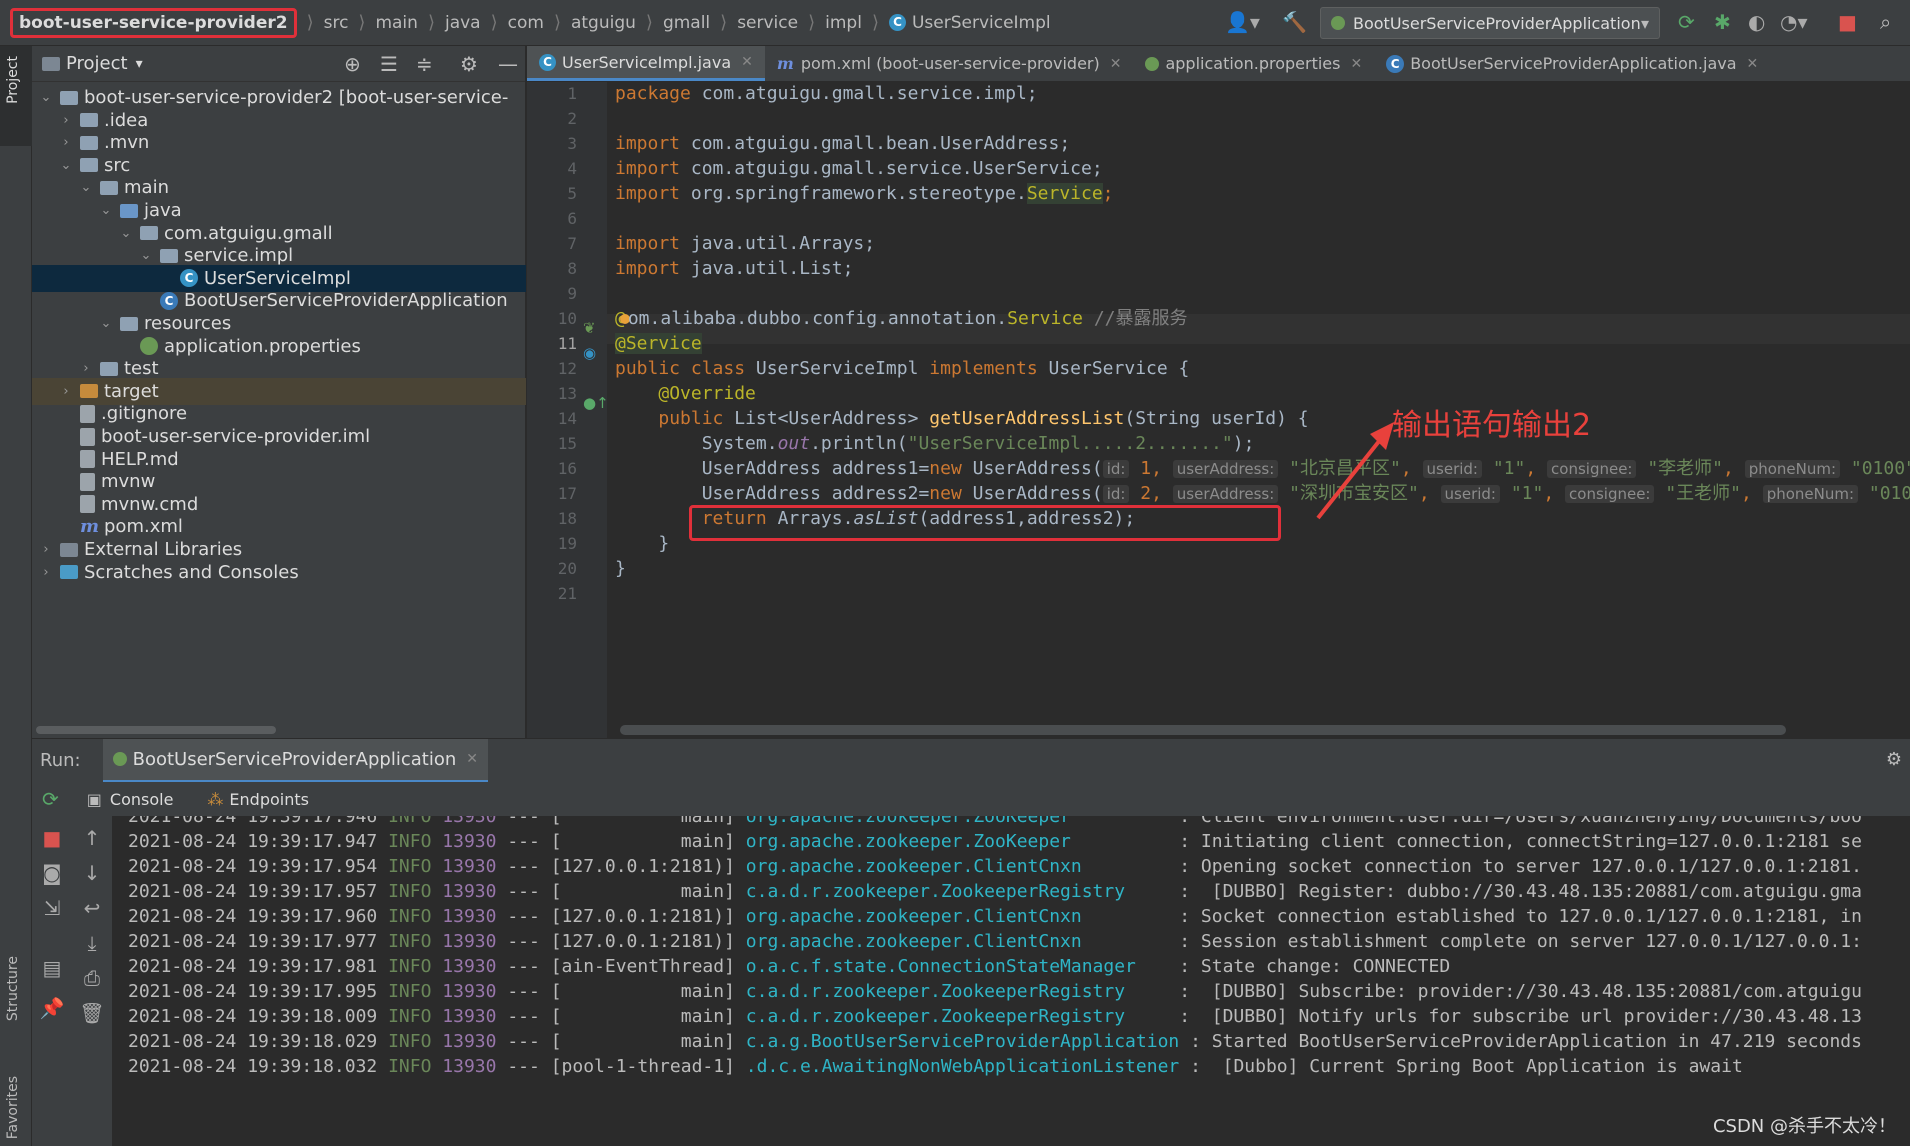  Describe the element at coordinates (13, 988) in the screenshot. I see `structure-tool-label: Structure` at that location.